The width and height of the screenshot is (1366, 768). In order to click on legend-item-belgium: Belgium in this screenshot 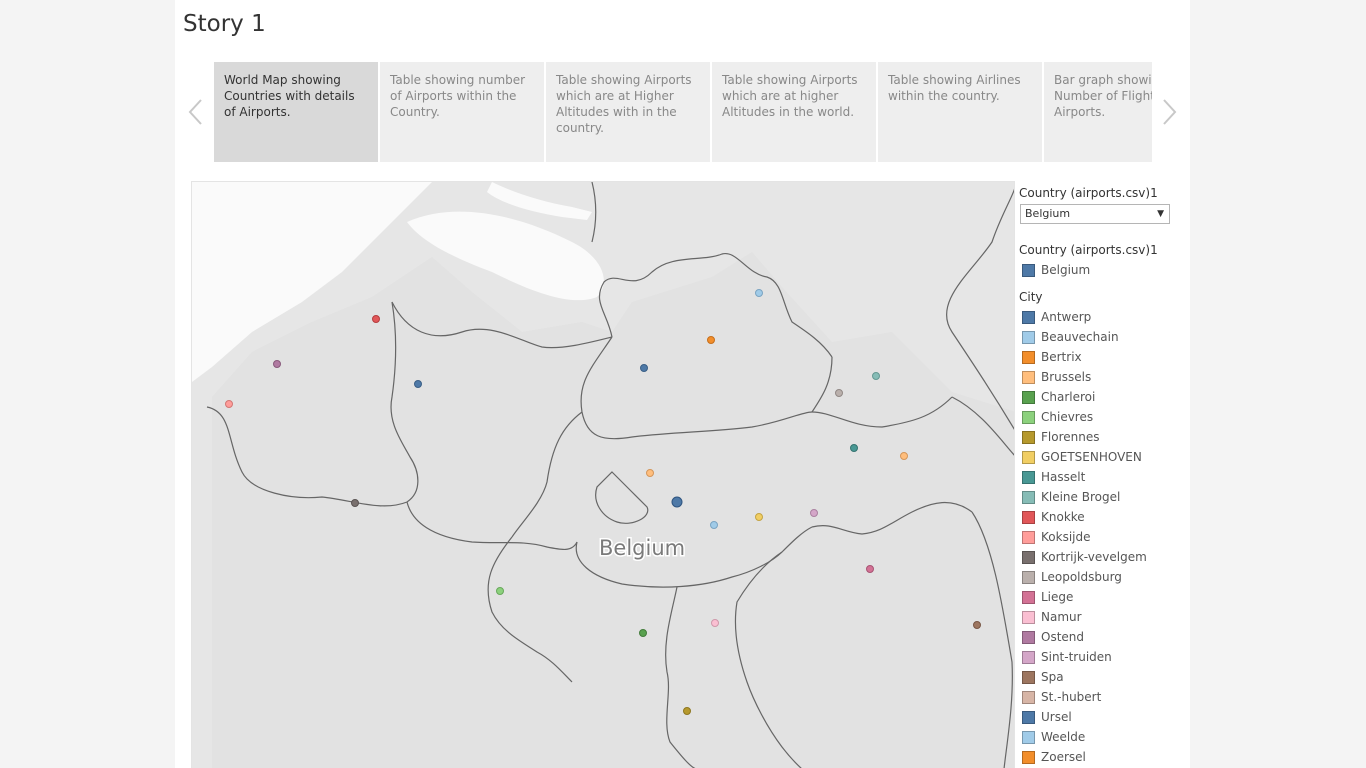, I will do `click(1056, 270)`.